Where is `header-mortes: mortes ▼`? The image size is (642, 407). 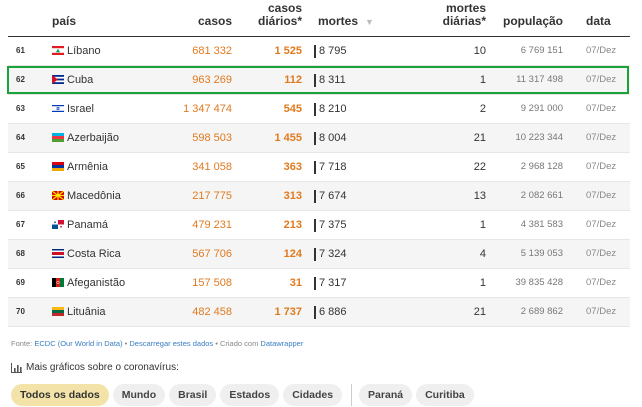 header-mortes: mortes ▼ is located at coordinates (346, 22).